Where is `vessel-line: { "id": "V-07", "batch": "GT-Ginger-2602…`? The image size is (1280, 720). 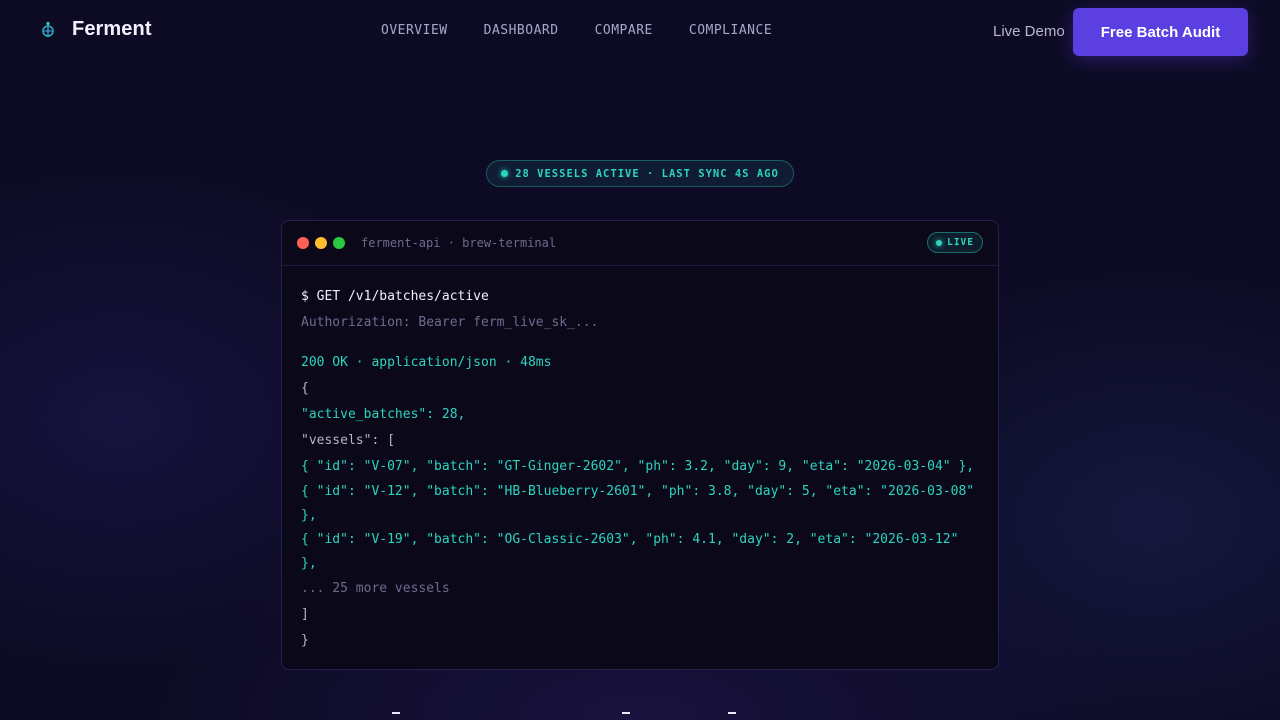
vessel-line: { "id": "V-07", "batch": "GT-Ginger-2602… is located at coordinates (638, 466).